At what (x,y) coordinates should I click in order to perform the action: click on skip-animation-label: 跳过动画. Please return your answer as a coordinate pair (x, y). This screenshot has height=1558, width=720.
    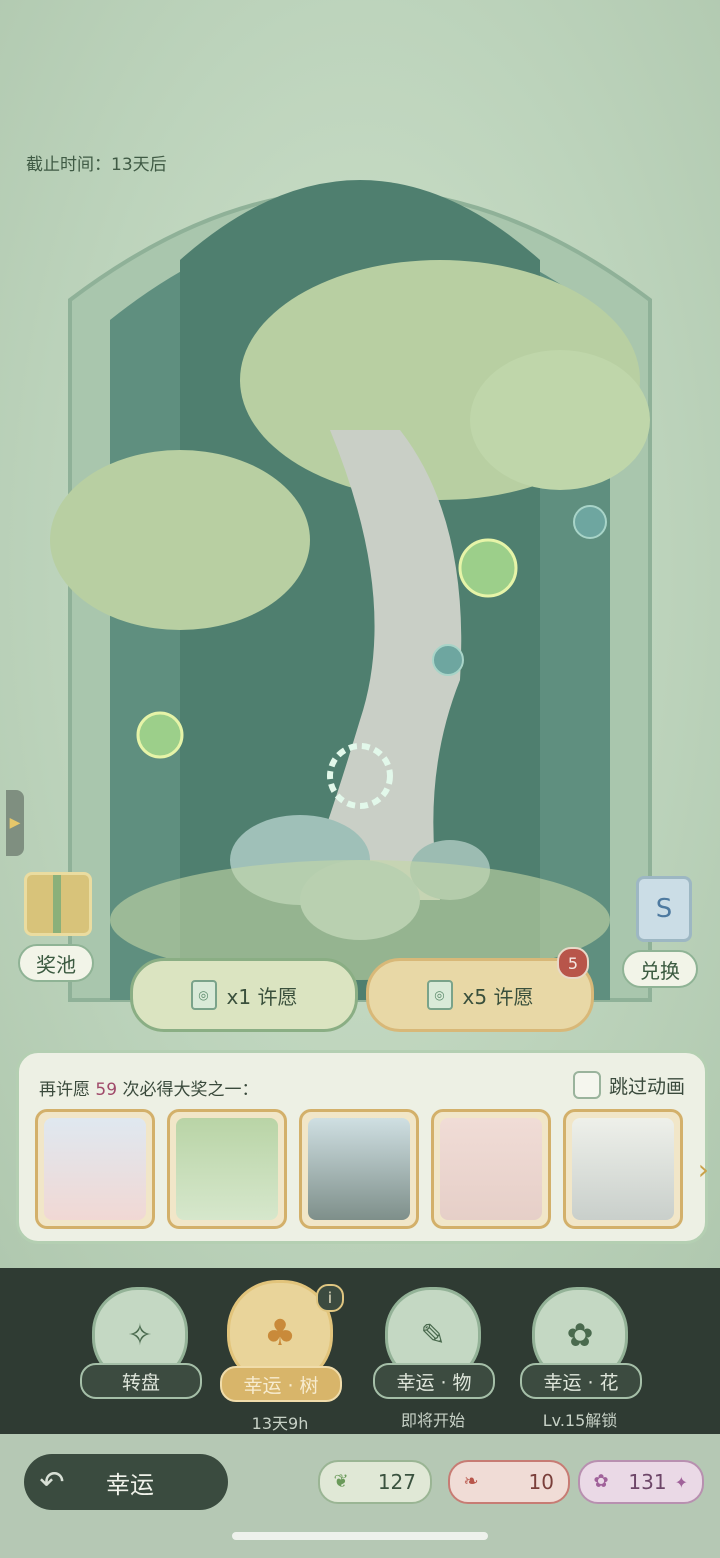
    Looking at the image, I should click on (646, 1086).